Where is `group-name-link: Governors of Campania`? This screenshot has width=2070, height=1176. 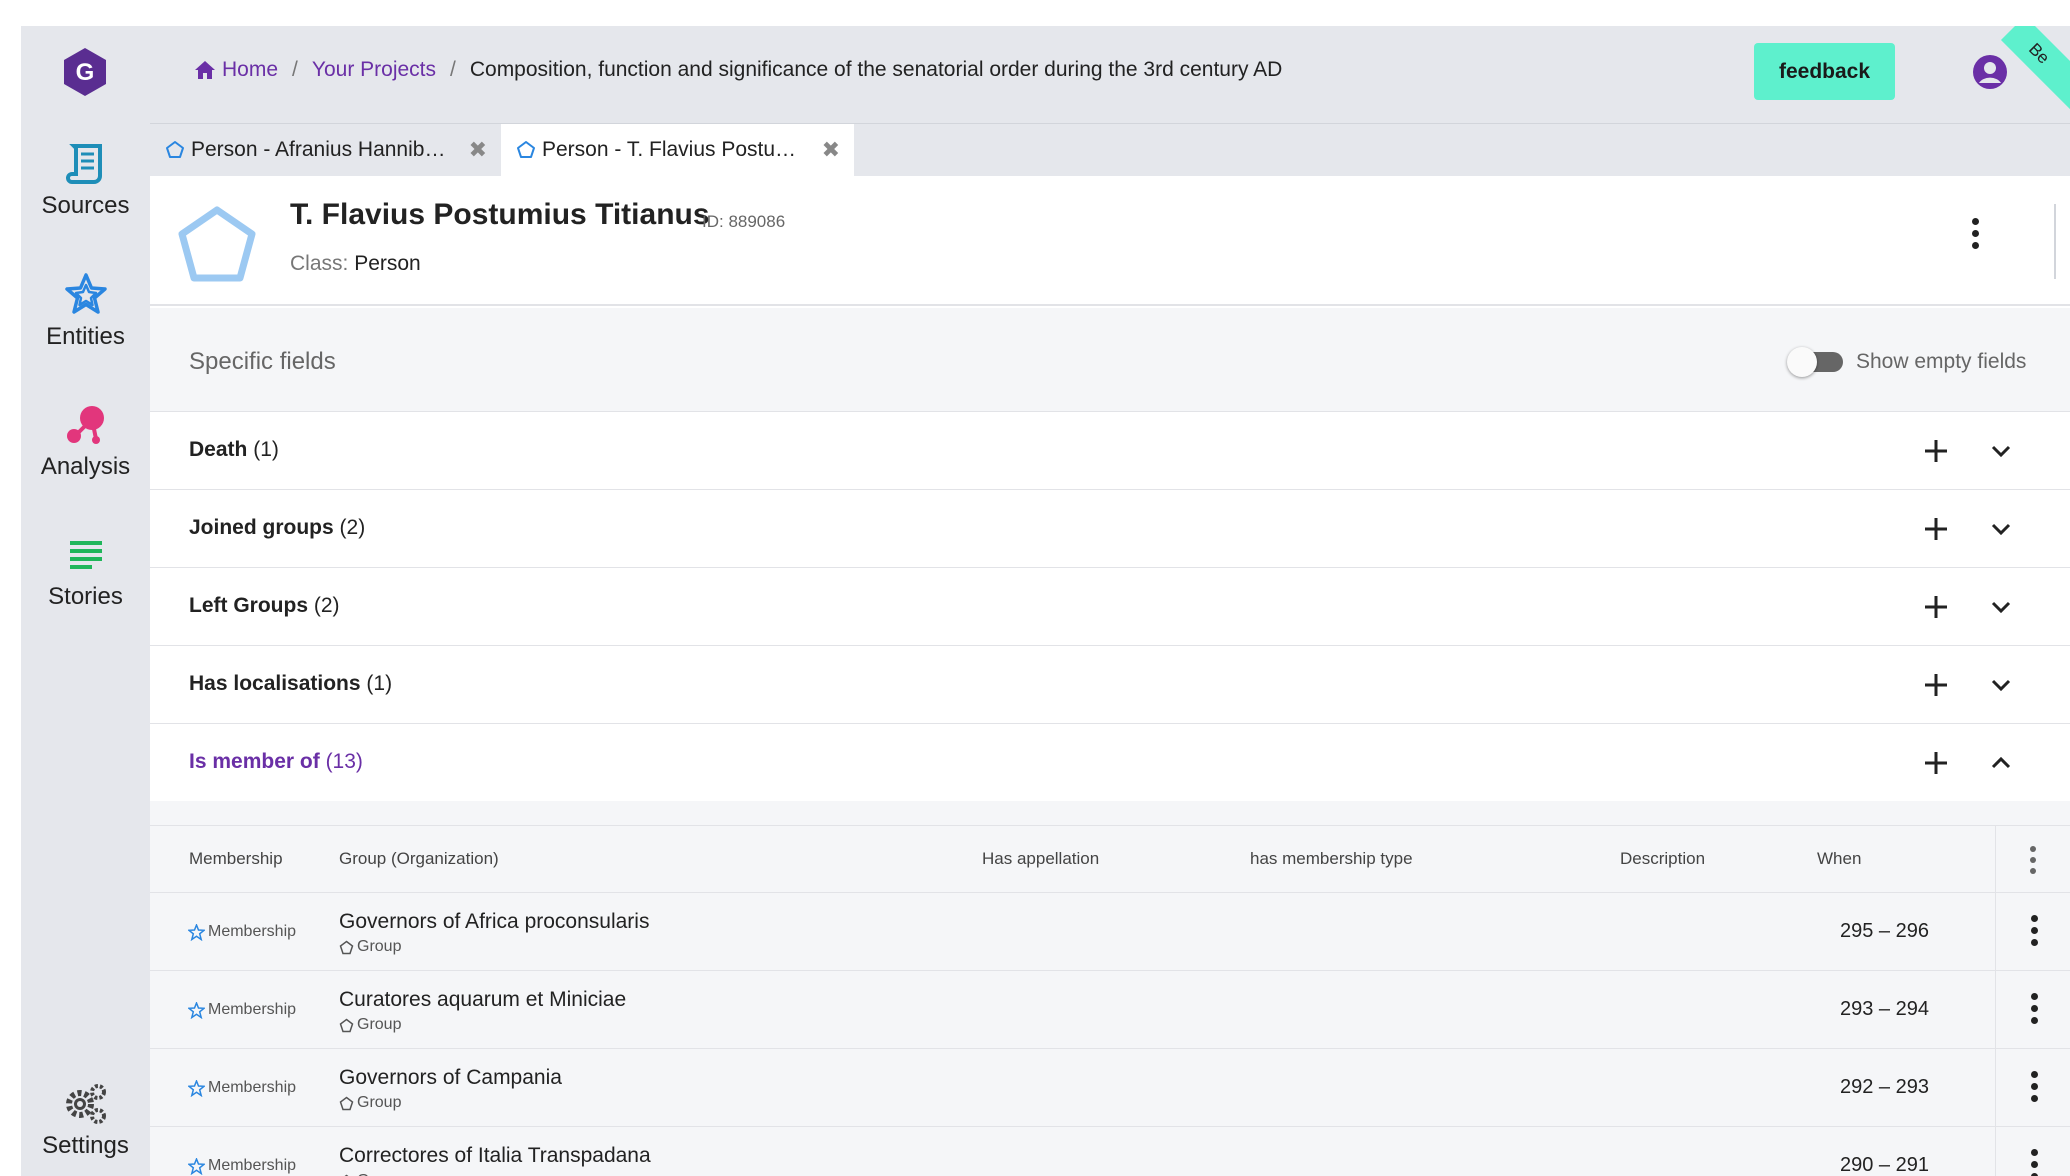 group-name-link: Governors of Campania is located at coordinates (450, 1078).